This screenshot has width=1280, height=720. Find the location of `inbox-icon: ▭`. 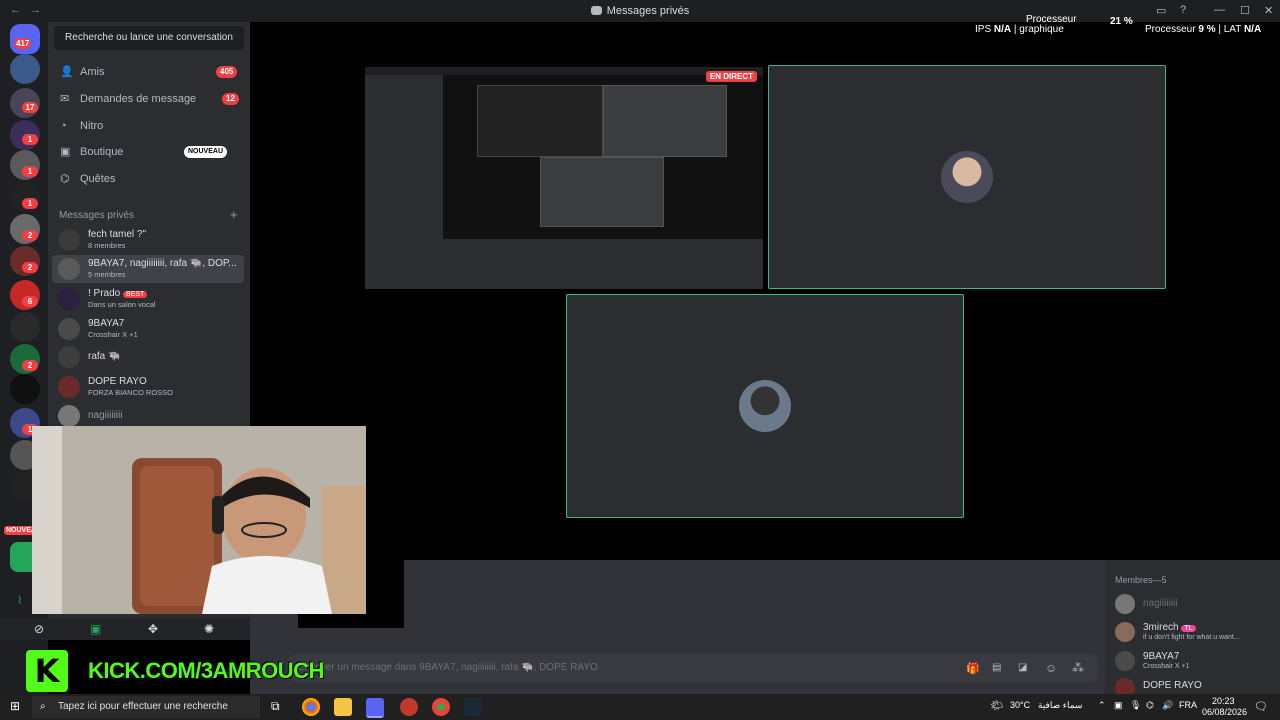

inbox-icon: ▭ is located at coordinates (1161, 10).